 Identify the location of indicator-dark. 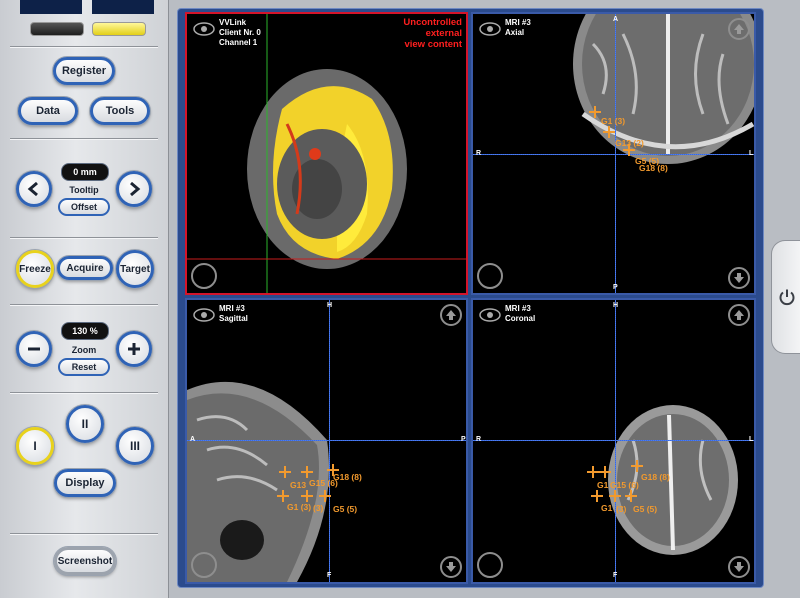
(57, 29).